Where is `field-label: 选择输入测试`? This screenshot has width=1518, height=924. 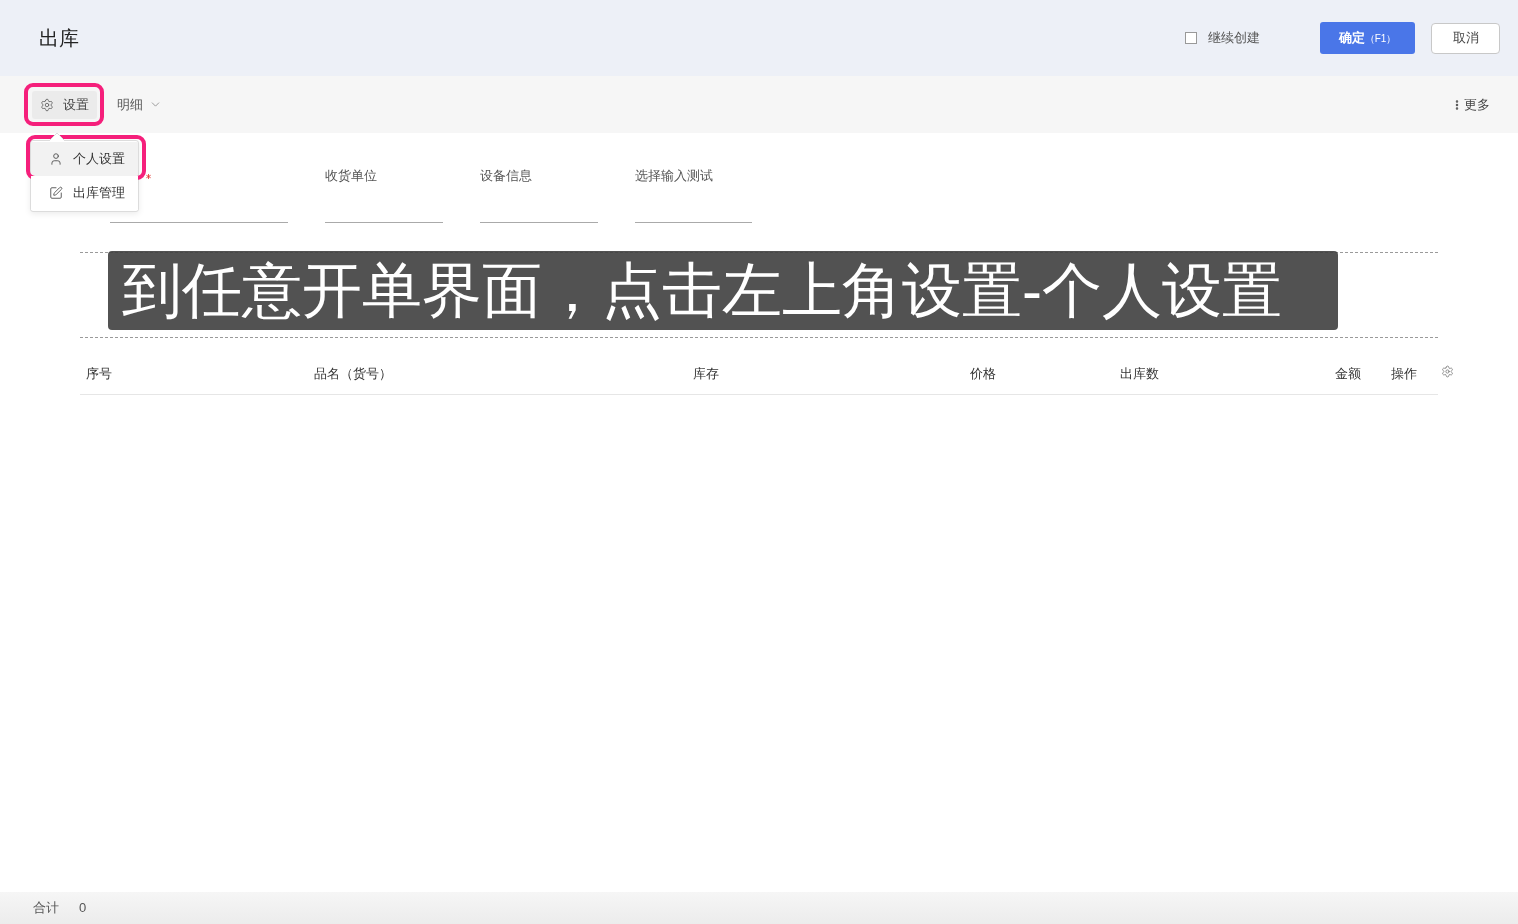
field-label: 选择输入测试 is located at coordinates (674, 176).